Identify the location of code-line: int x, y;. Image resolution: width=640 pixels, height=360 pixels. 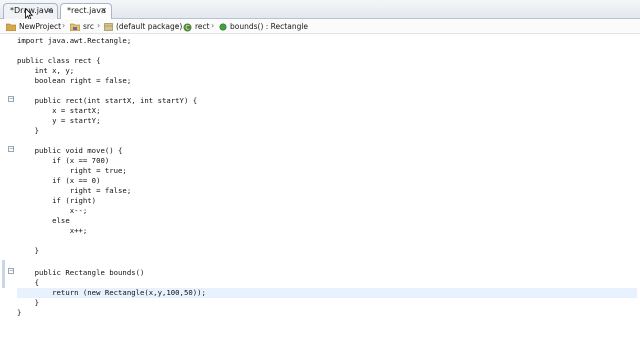
(46, 70).